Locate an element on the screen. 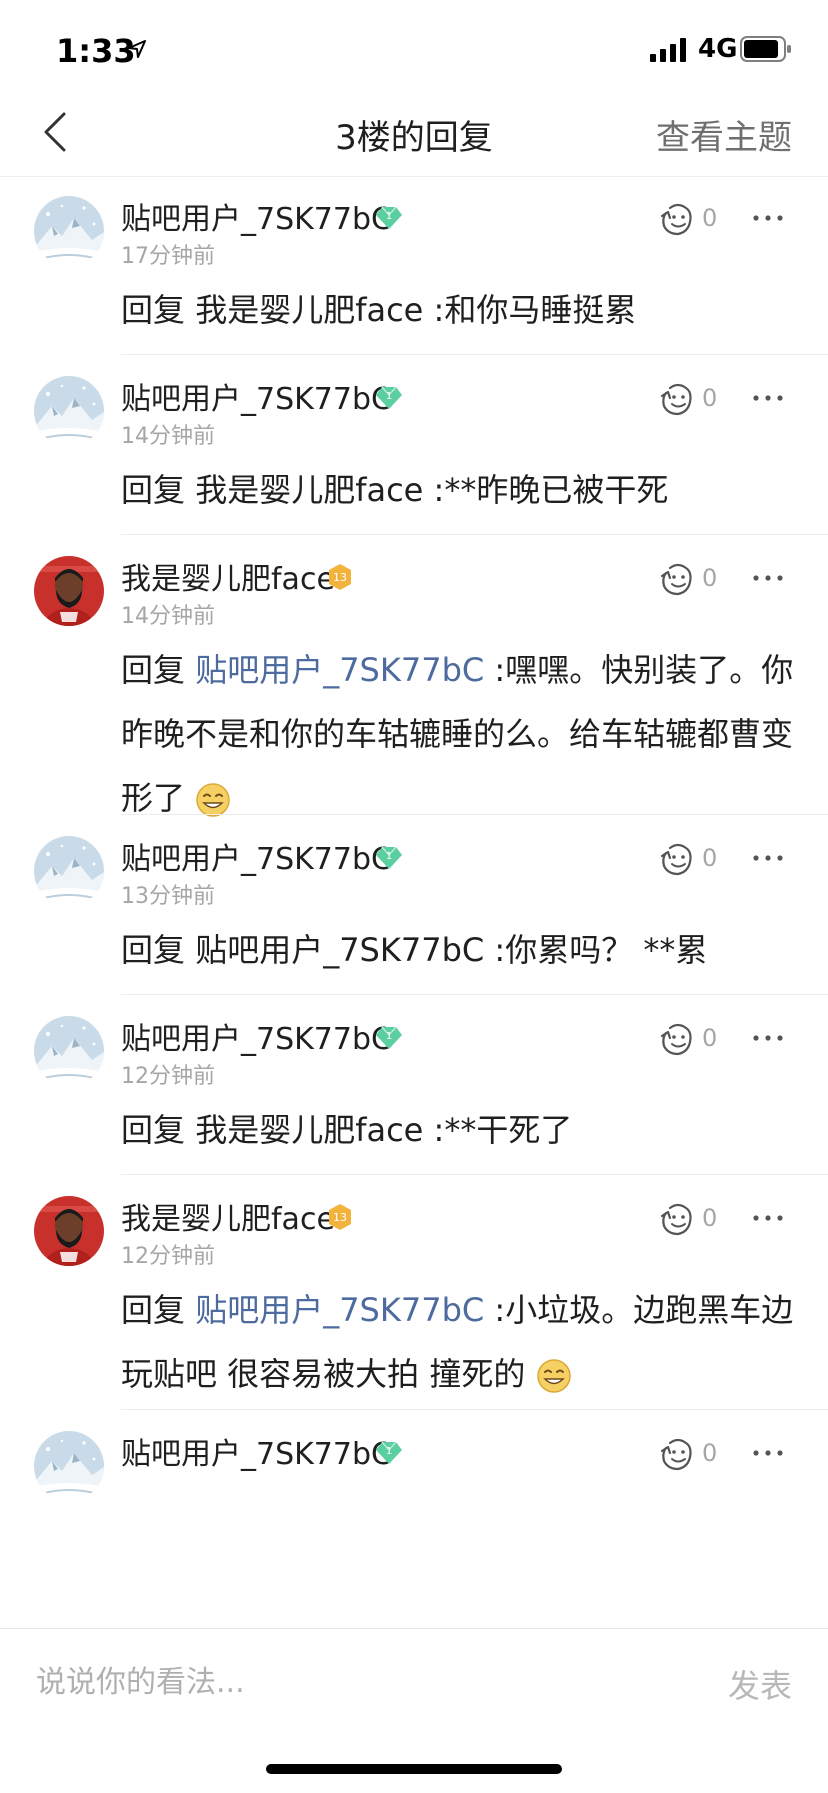 The height and width of the screenshot is (1793, 828). composer-bar: 发表 is located at coordinates (414, 1710).